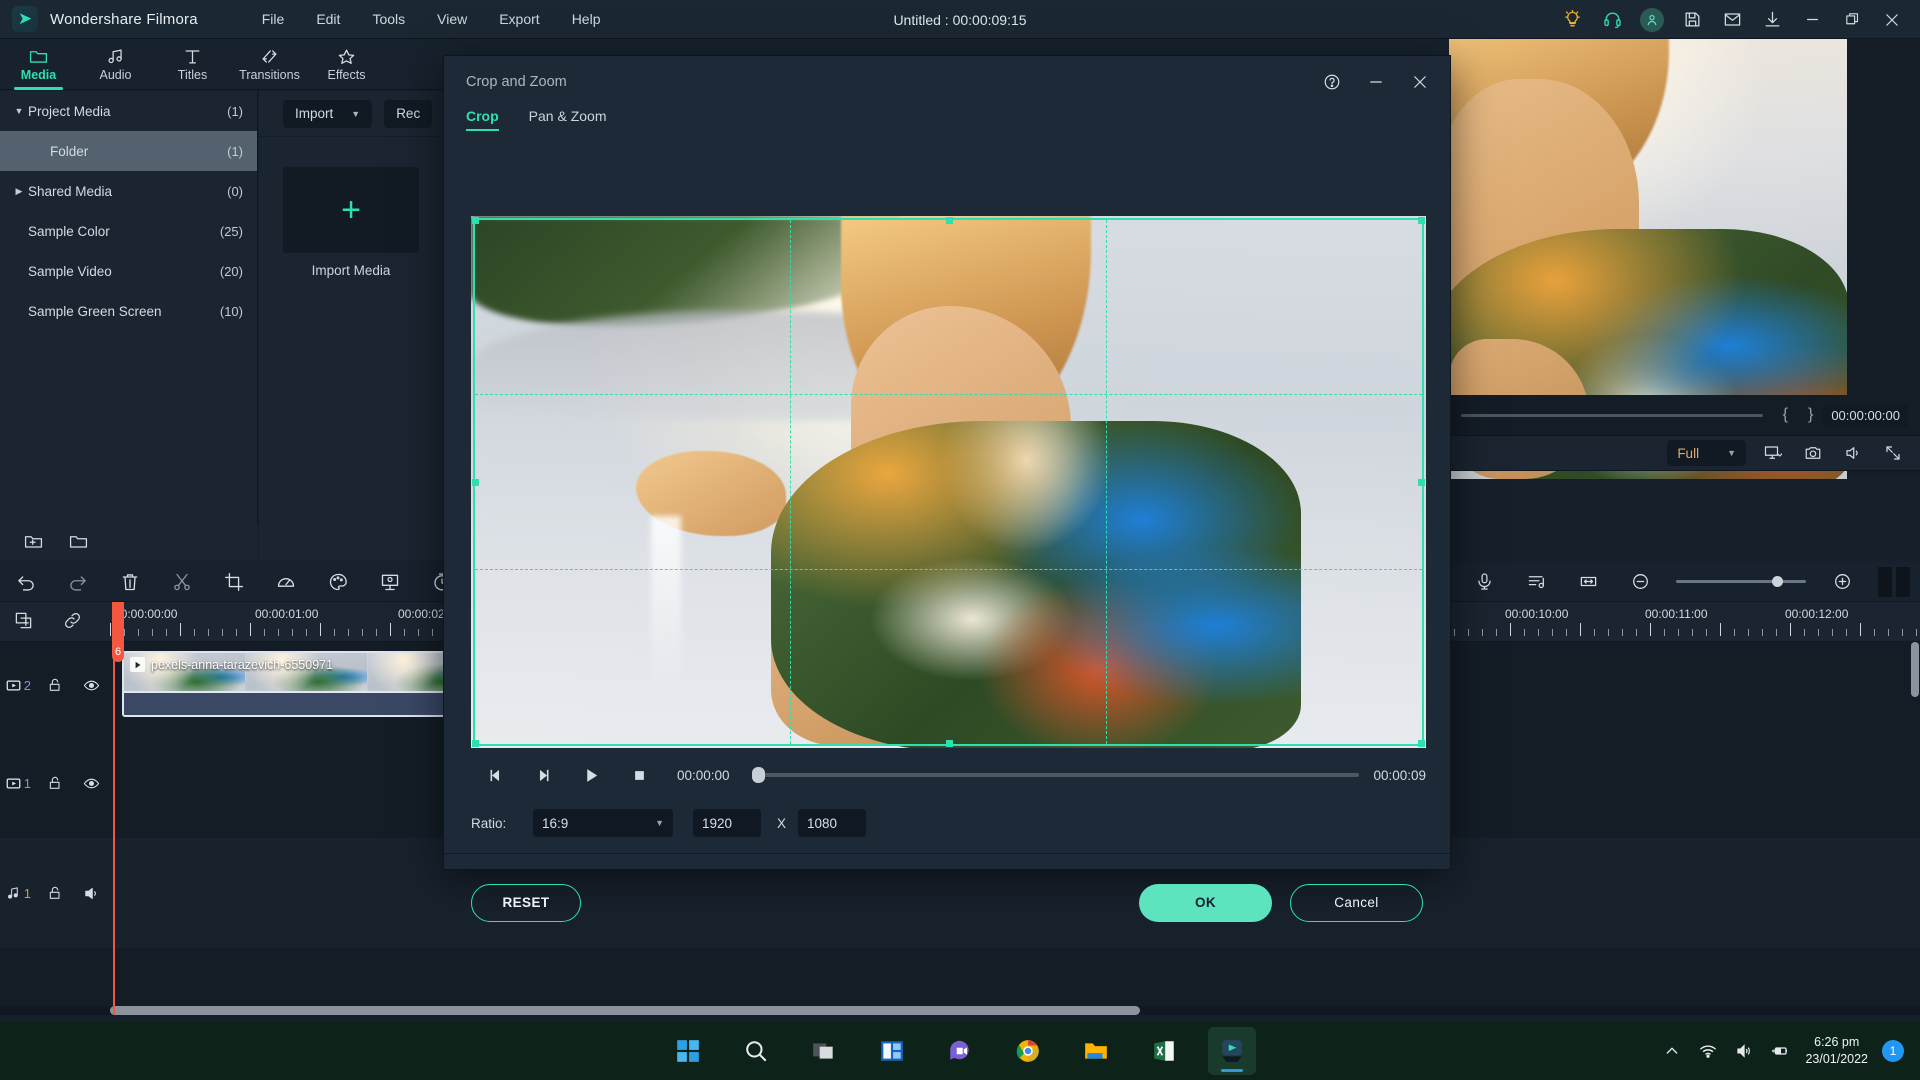 The width and height of the screenshot is (1920, 1080). Describe the element at coordinates (1772, 19) in the screenshot. I see `download-icon` at that location.